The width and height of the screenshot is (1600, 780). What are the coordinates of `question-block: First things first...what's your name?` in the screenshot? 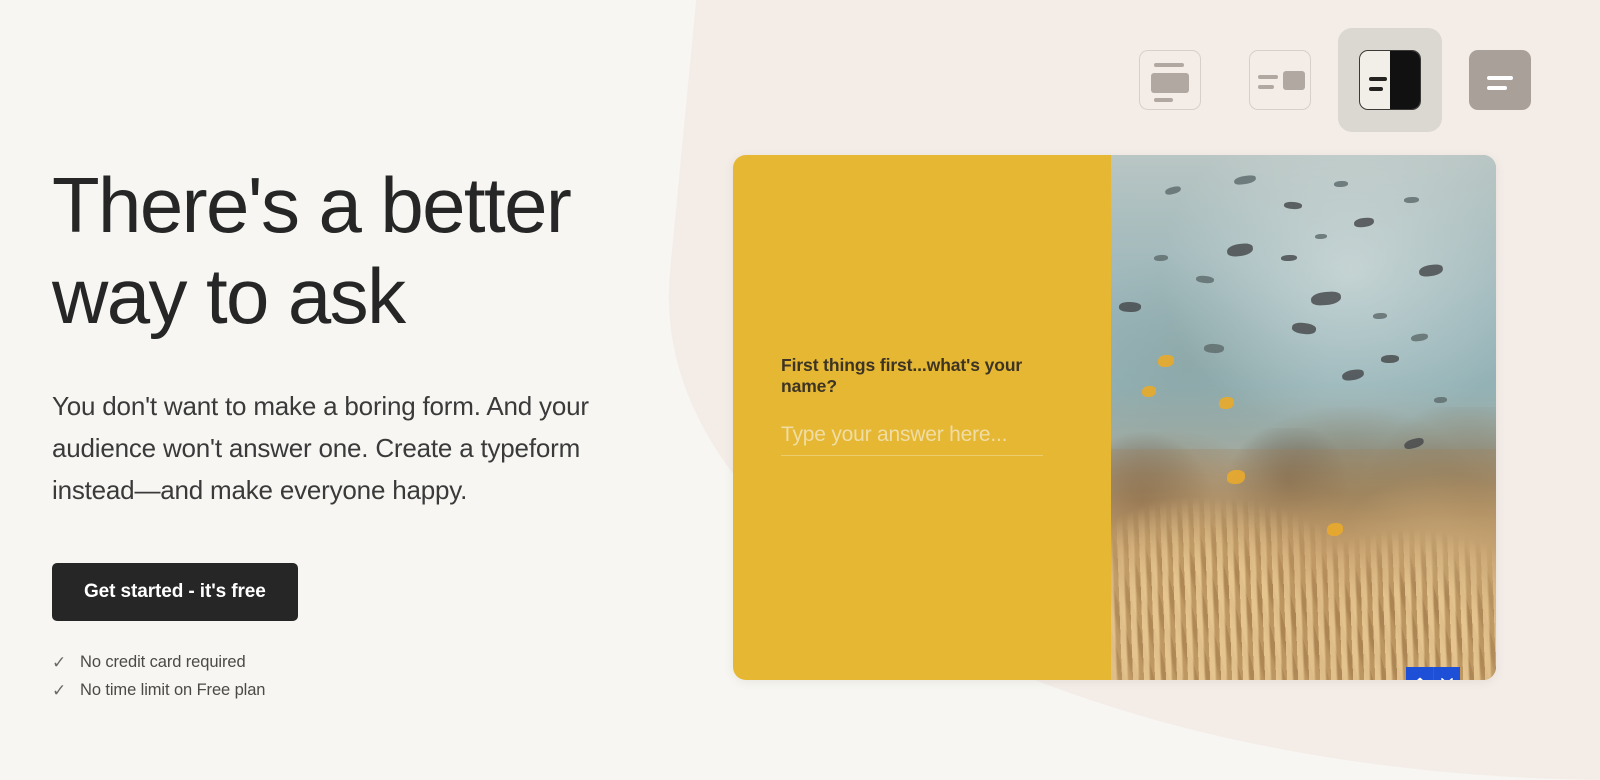 It's located at (928, 405).